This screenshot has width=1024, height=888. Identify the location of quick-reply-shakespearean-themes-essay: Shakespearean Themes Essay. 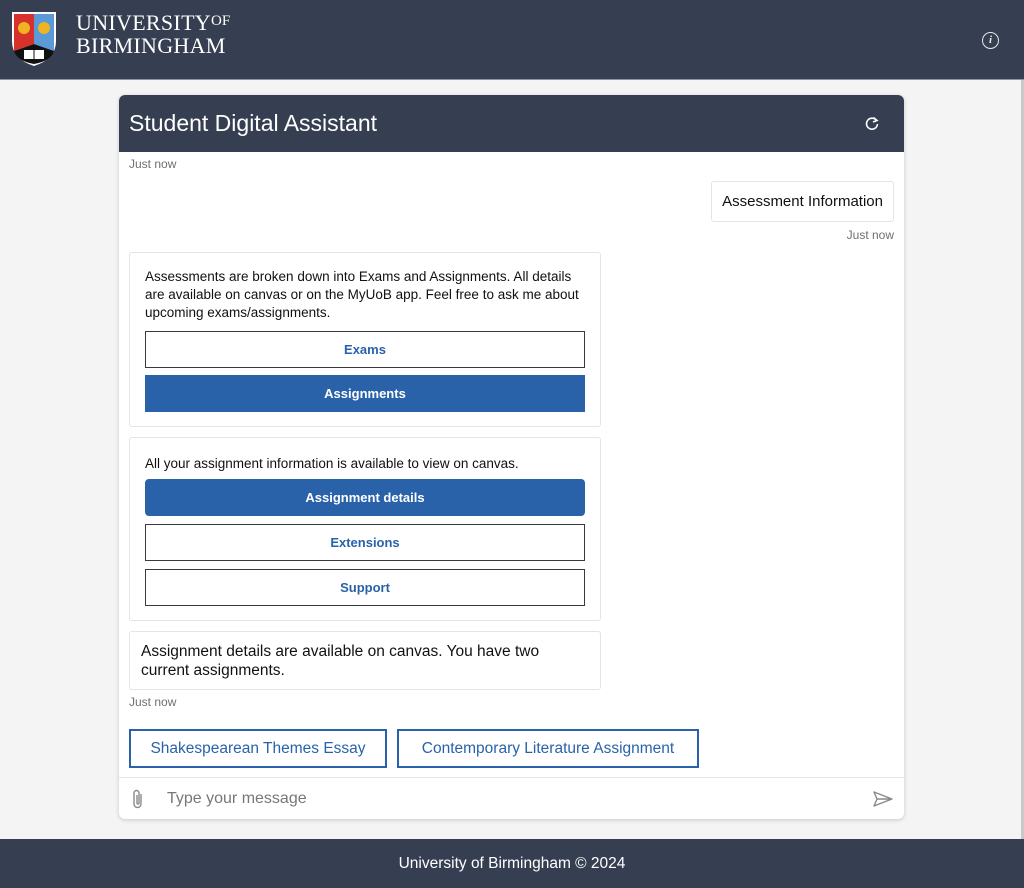
(258, 748).